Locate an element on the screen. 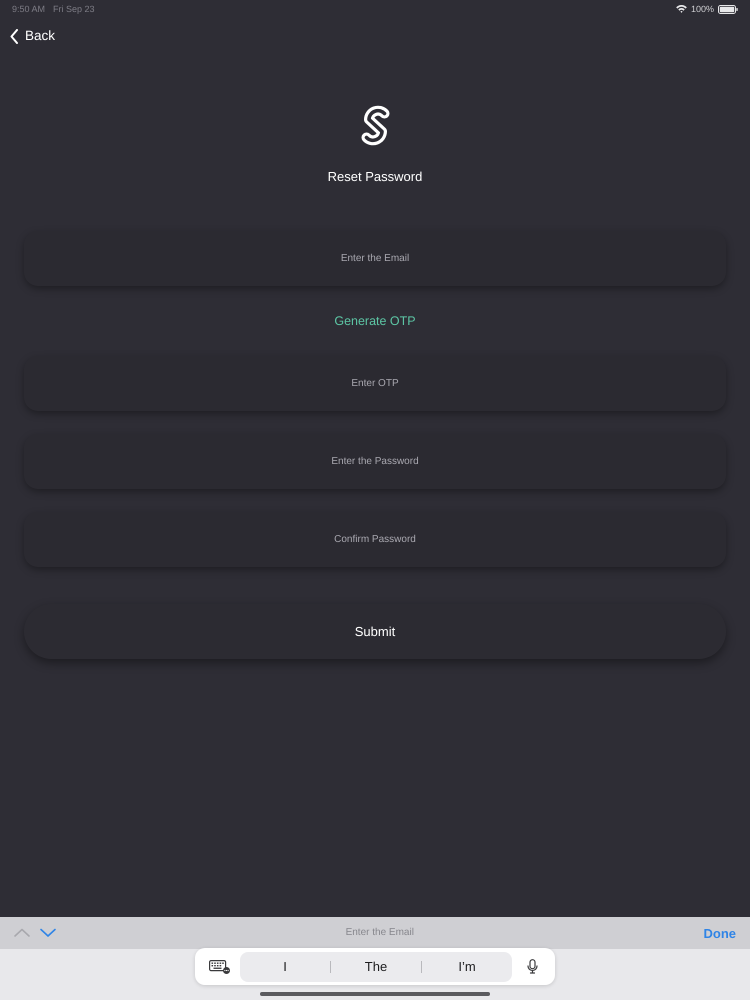 This screenshot has width=750, height=1000. submit-button: Submit is located at coordinates (375, 631).